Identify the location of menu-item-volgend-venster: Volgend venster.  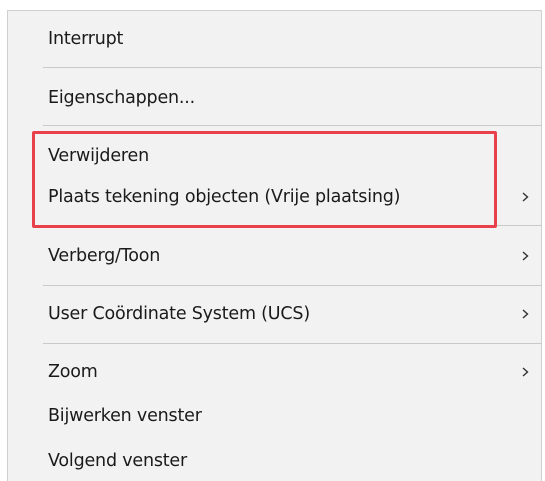
(274, 461).